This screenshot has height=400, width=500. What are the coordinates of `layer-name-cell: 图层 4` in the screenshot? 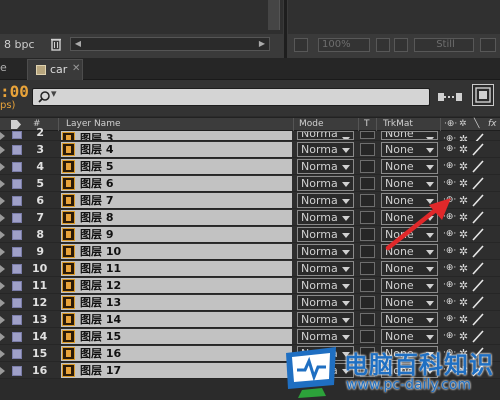 It's located at (176, 149).